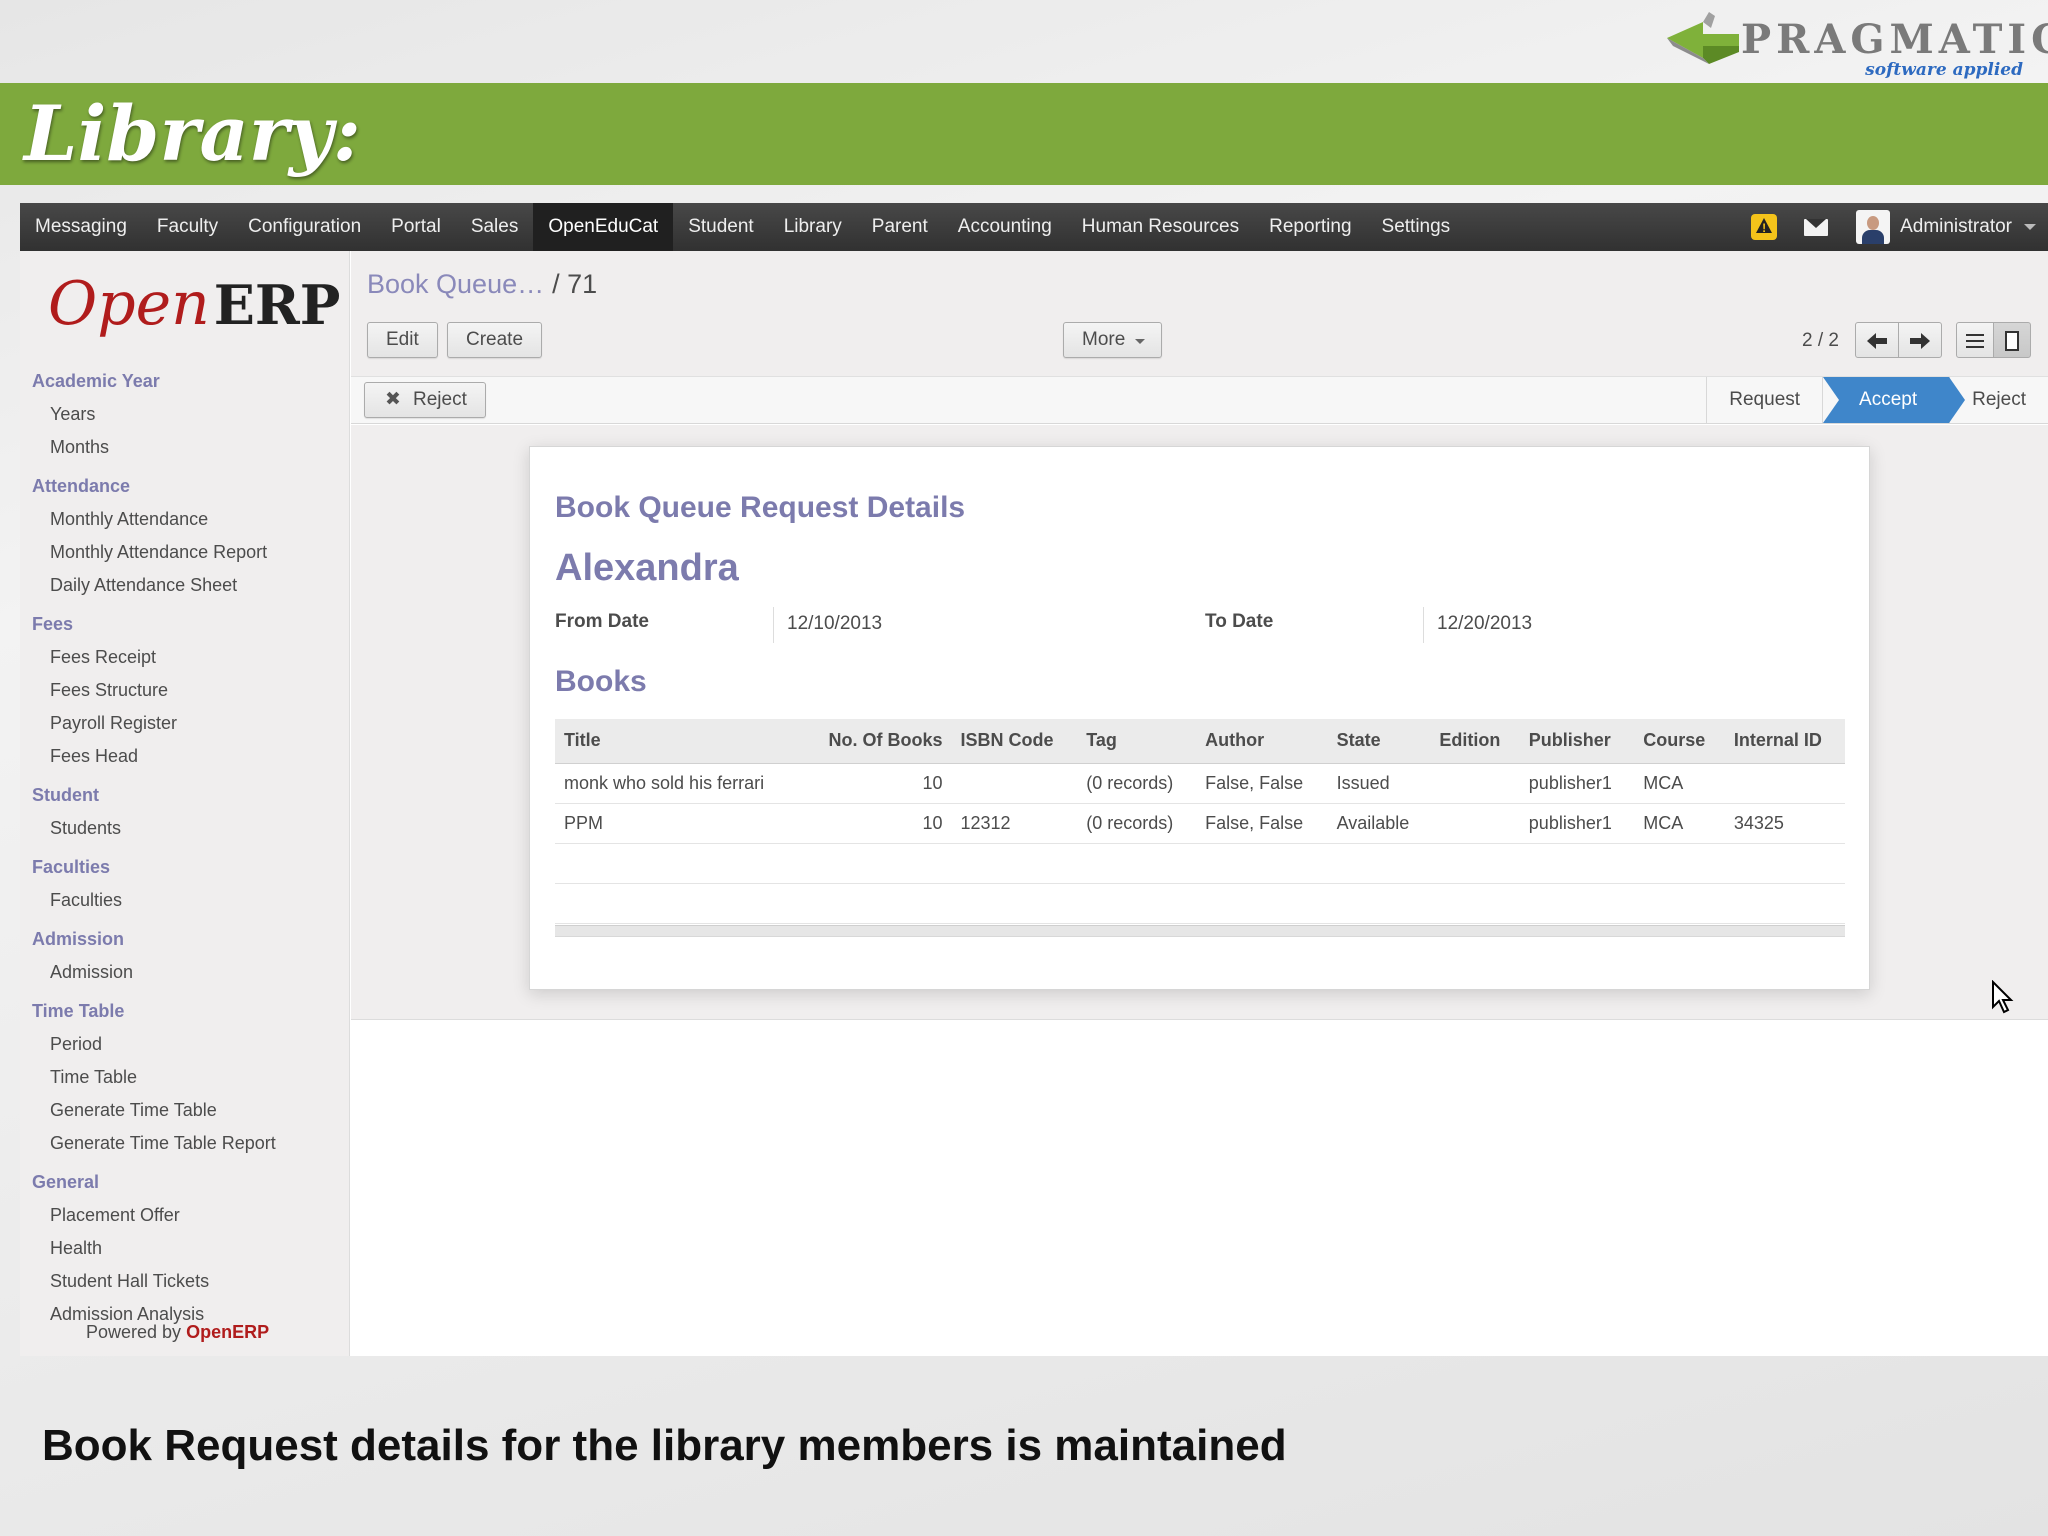 This screenshot has height=1536, width=2048. Describe the element at coordinates (187, 227) in the screenshot. I see `menu-item-faculty: Faculty` at that location.